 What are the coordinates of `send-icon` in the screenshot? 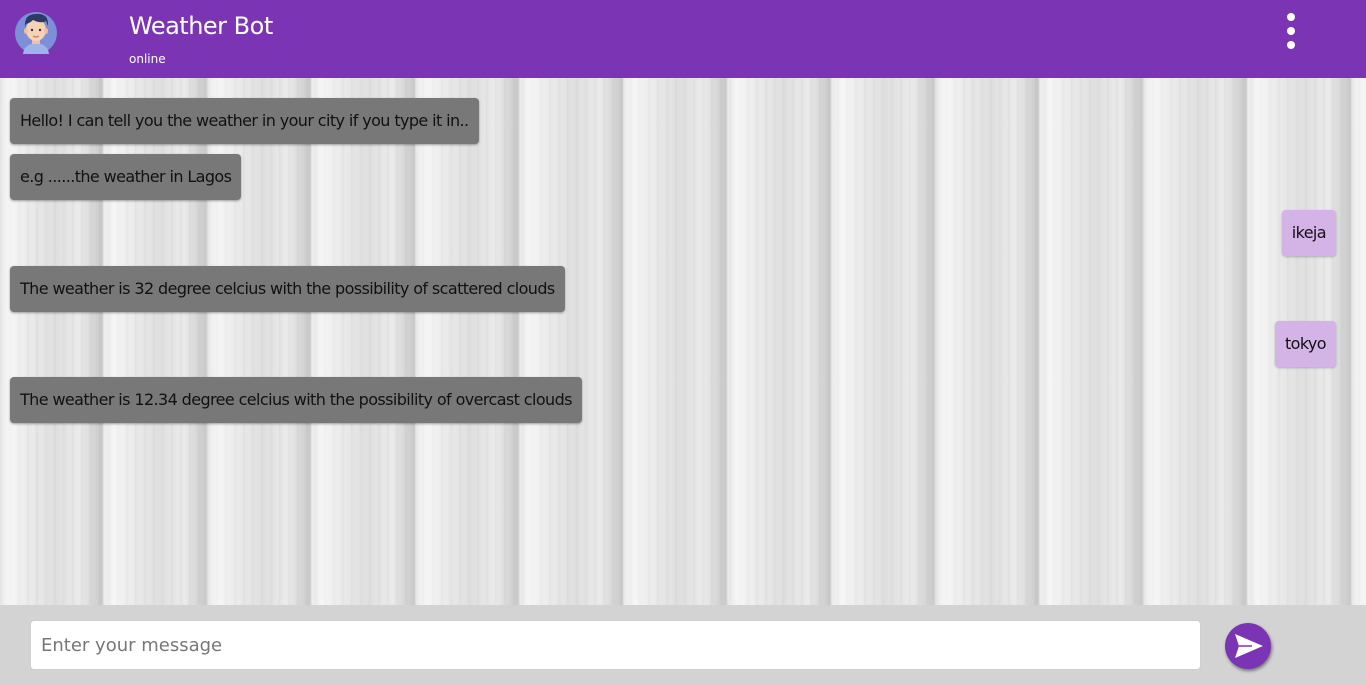 It's located at (1249, 646).